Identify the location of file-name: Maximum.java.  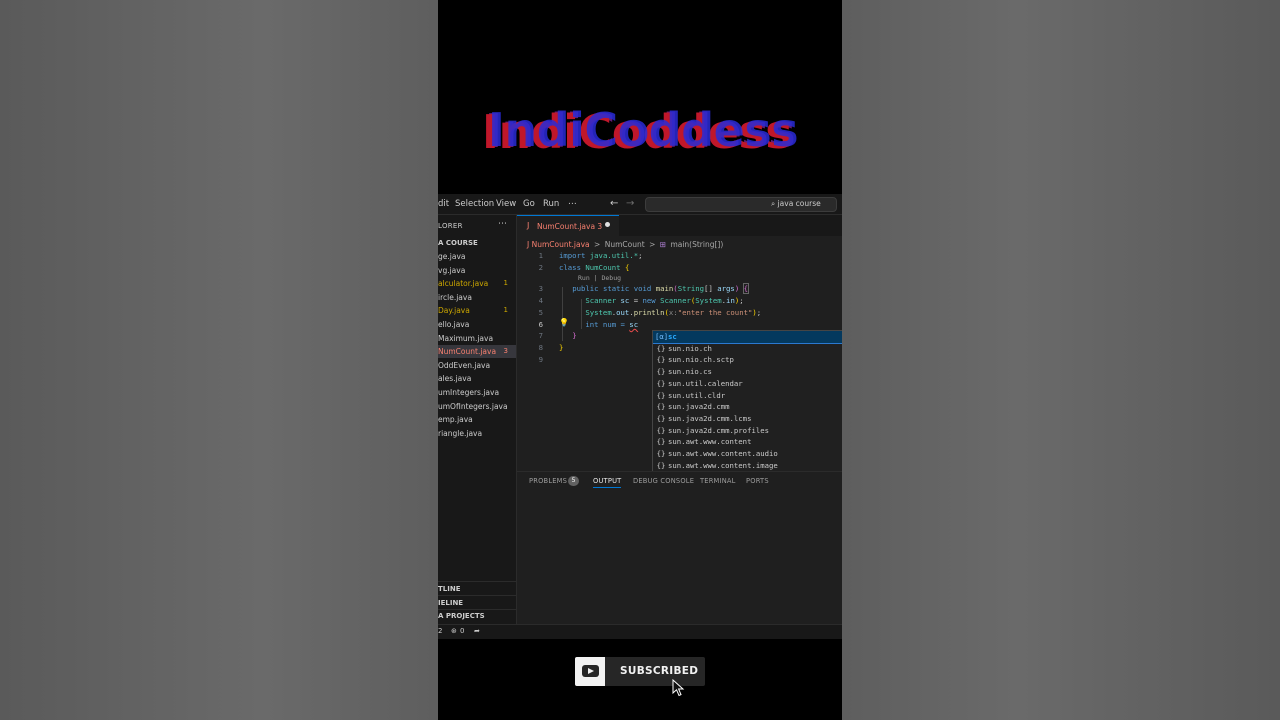
(466, 338).